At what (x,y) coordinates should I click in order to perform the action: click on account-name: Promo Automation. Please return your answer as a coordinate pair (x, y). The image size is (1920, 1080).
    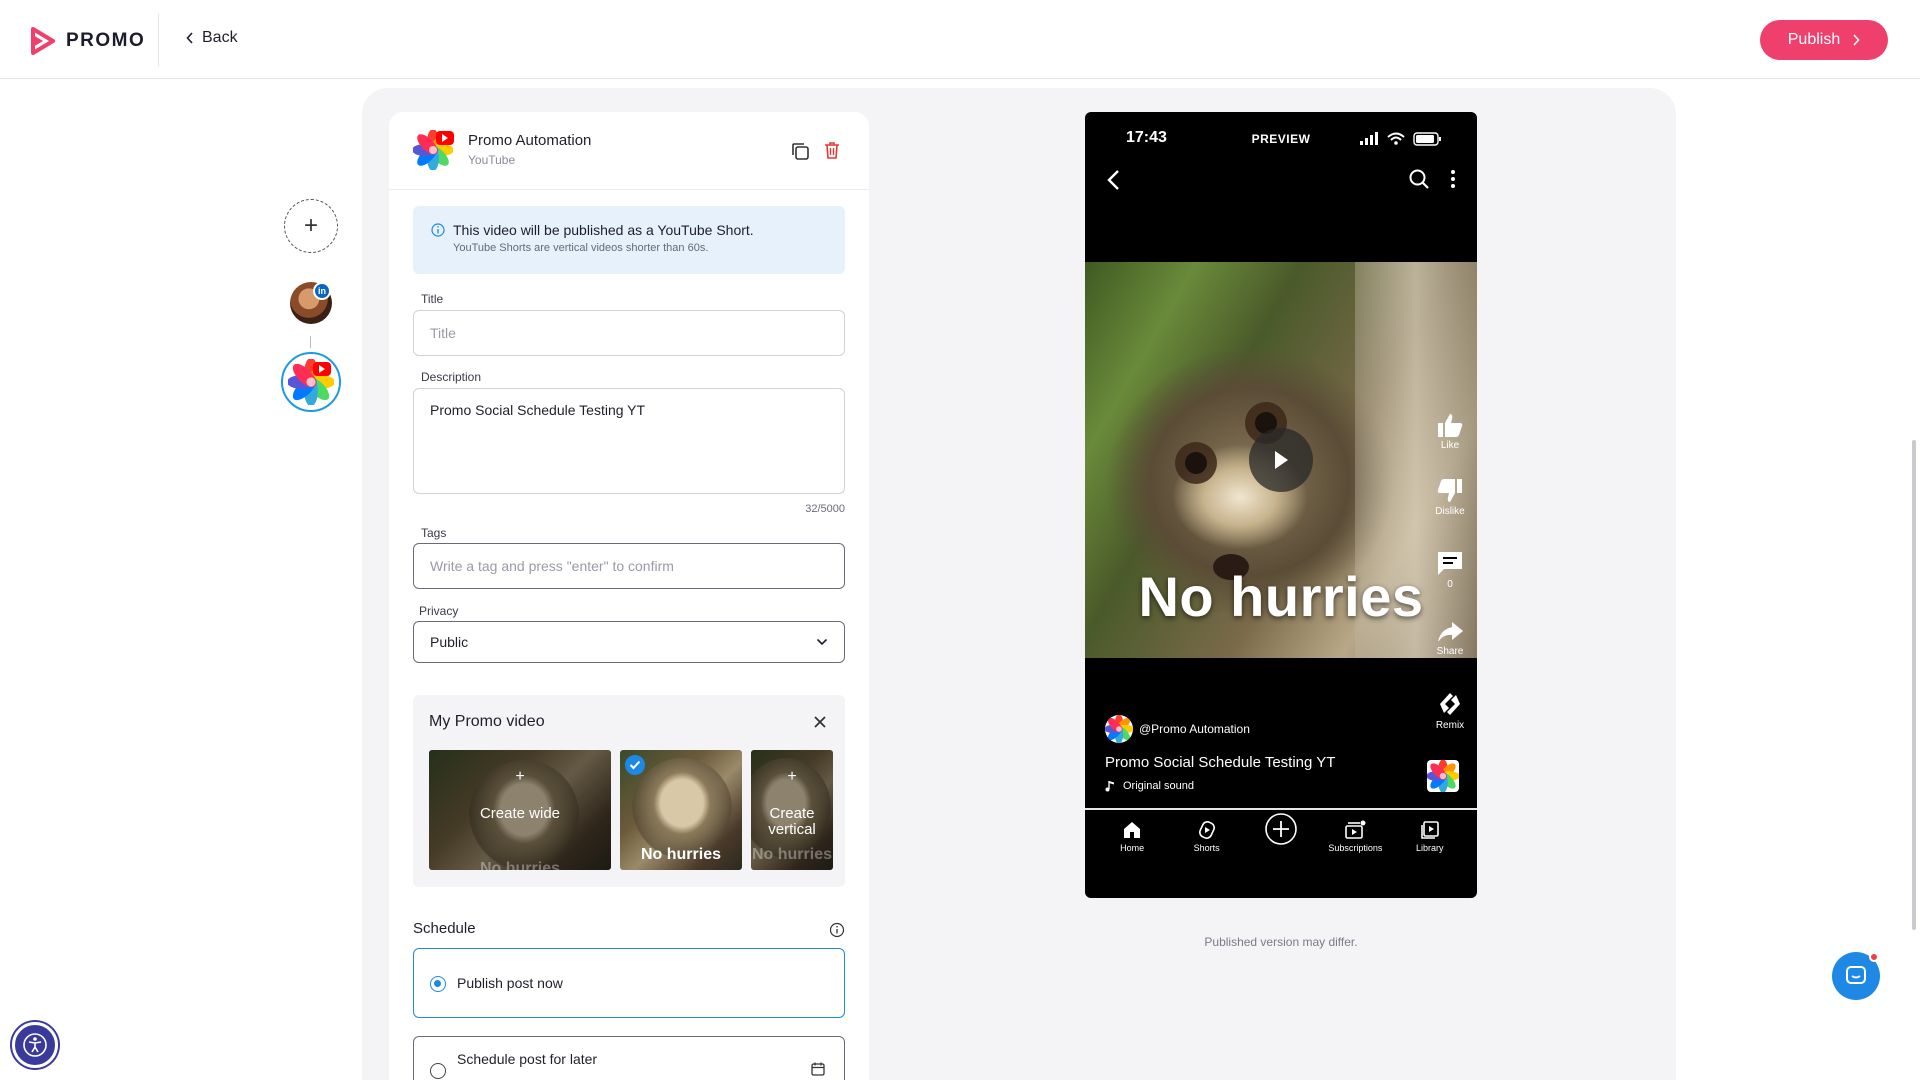
    Looking at the image, I should click on (530, 140).